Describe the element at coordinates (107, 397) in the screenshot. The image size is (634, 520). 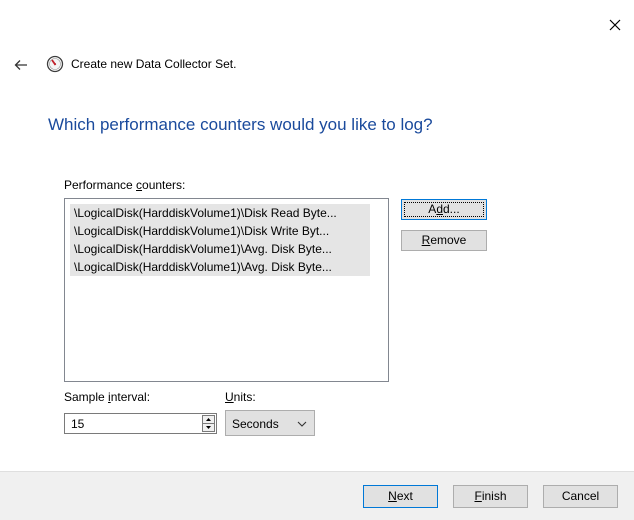
I see `sample-interval-label: Sample interval:` at that location.